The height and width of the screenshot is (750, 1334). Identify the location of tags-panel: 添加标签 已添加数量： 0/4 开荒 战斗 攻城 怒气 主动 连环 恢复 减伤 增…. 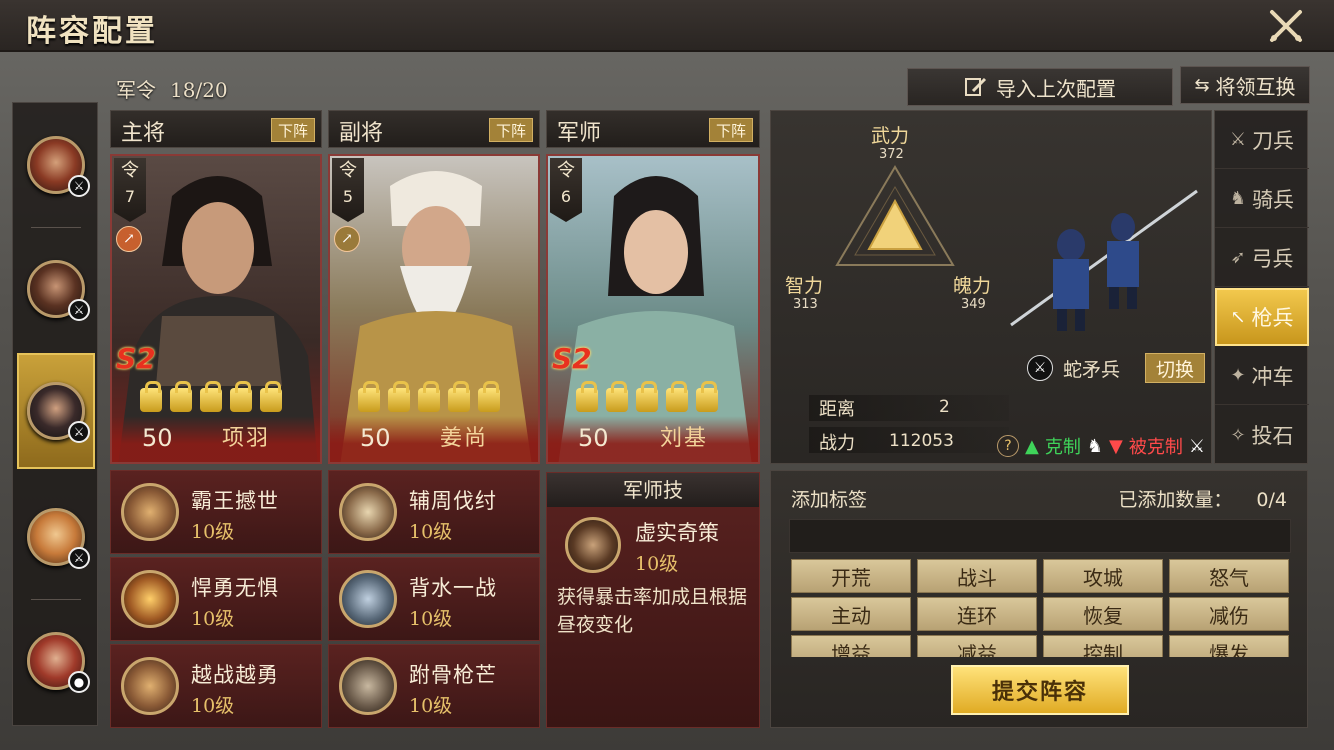
(1039, 599).